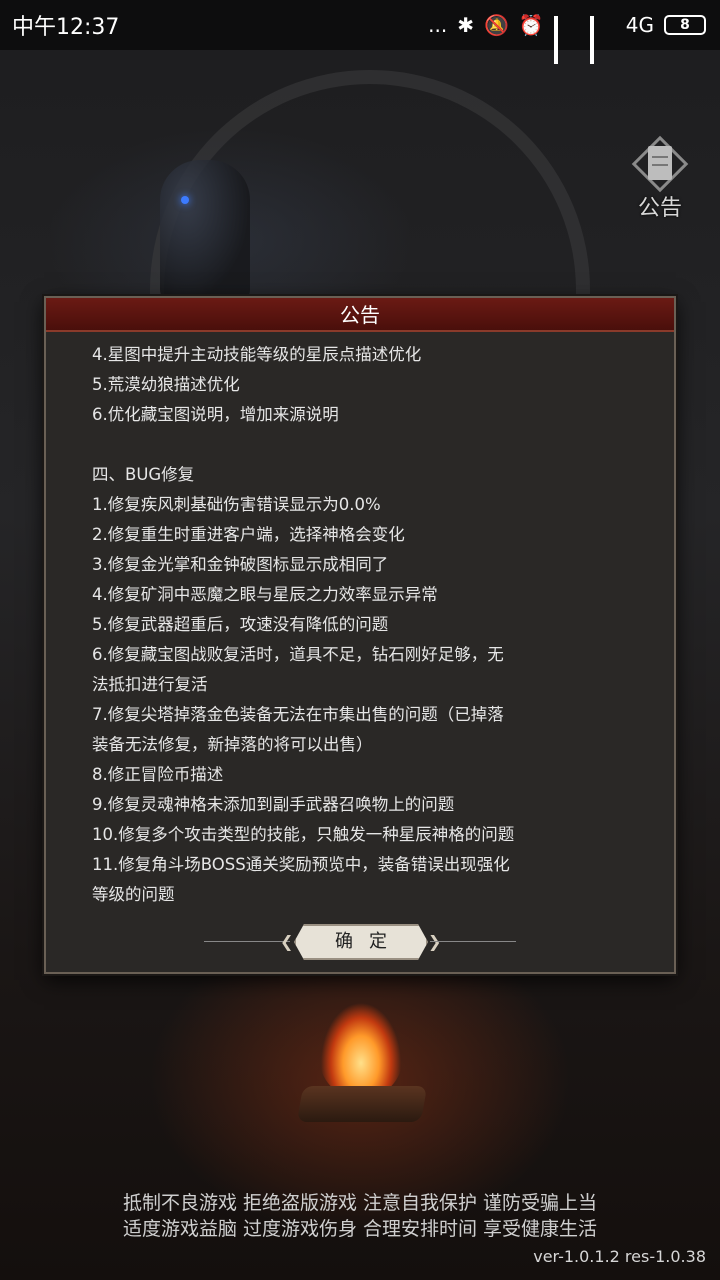 This screenshot has height=1280, width=720. What do you see at coordinates (240, 564) in the screenshot?
I see `content-line: 3.修复金光掌和金钟破图标显示成相同了` at bounding box center [240, 564].